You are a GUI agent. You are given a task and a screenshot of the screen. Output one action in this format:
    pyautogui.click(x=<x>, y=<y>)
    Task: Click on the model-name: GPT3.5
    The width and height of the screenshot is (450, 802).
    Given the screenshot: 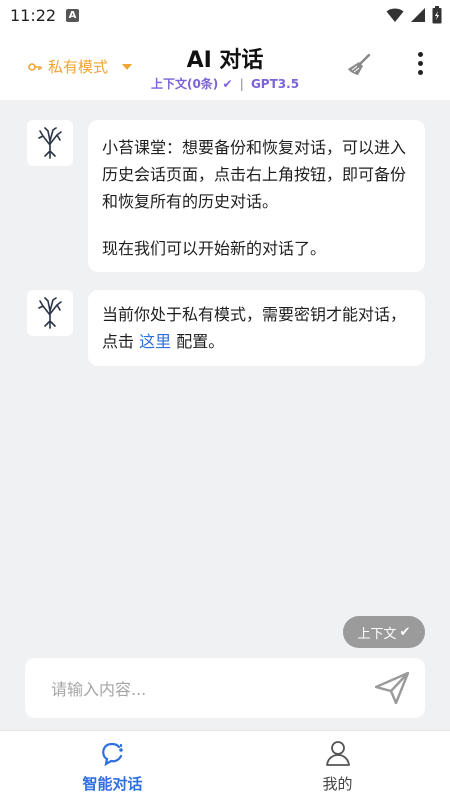 What is the action you would take?
    pyautogui.click(x=275, y=84)
    